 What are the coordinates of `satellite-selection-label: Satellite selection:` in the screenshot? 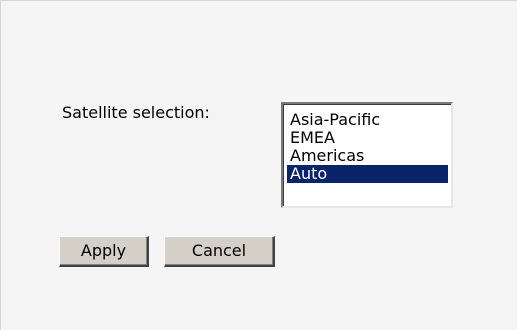 It's located at (136, 112).